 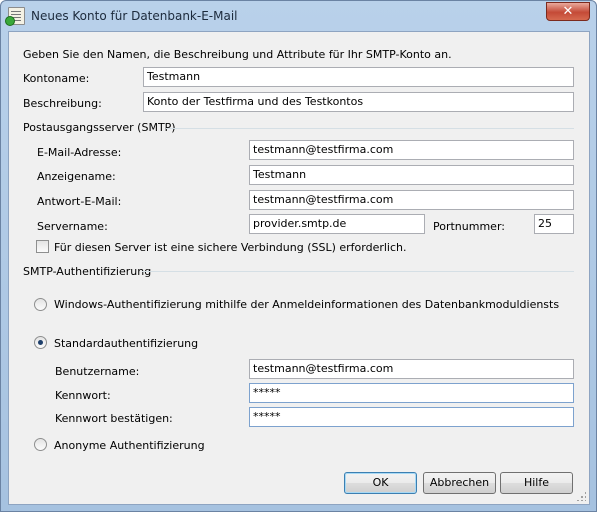 What do you see at coordinates (411, 369) in the screenshot?
I see `username-input: testmann@testfirma.com` at bounding box center [411, 369].